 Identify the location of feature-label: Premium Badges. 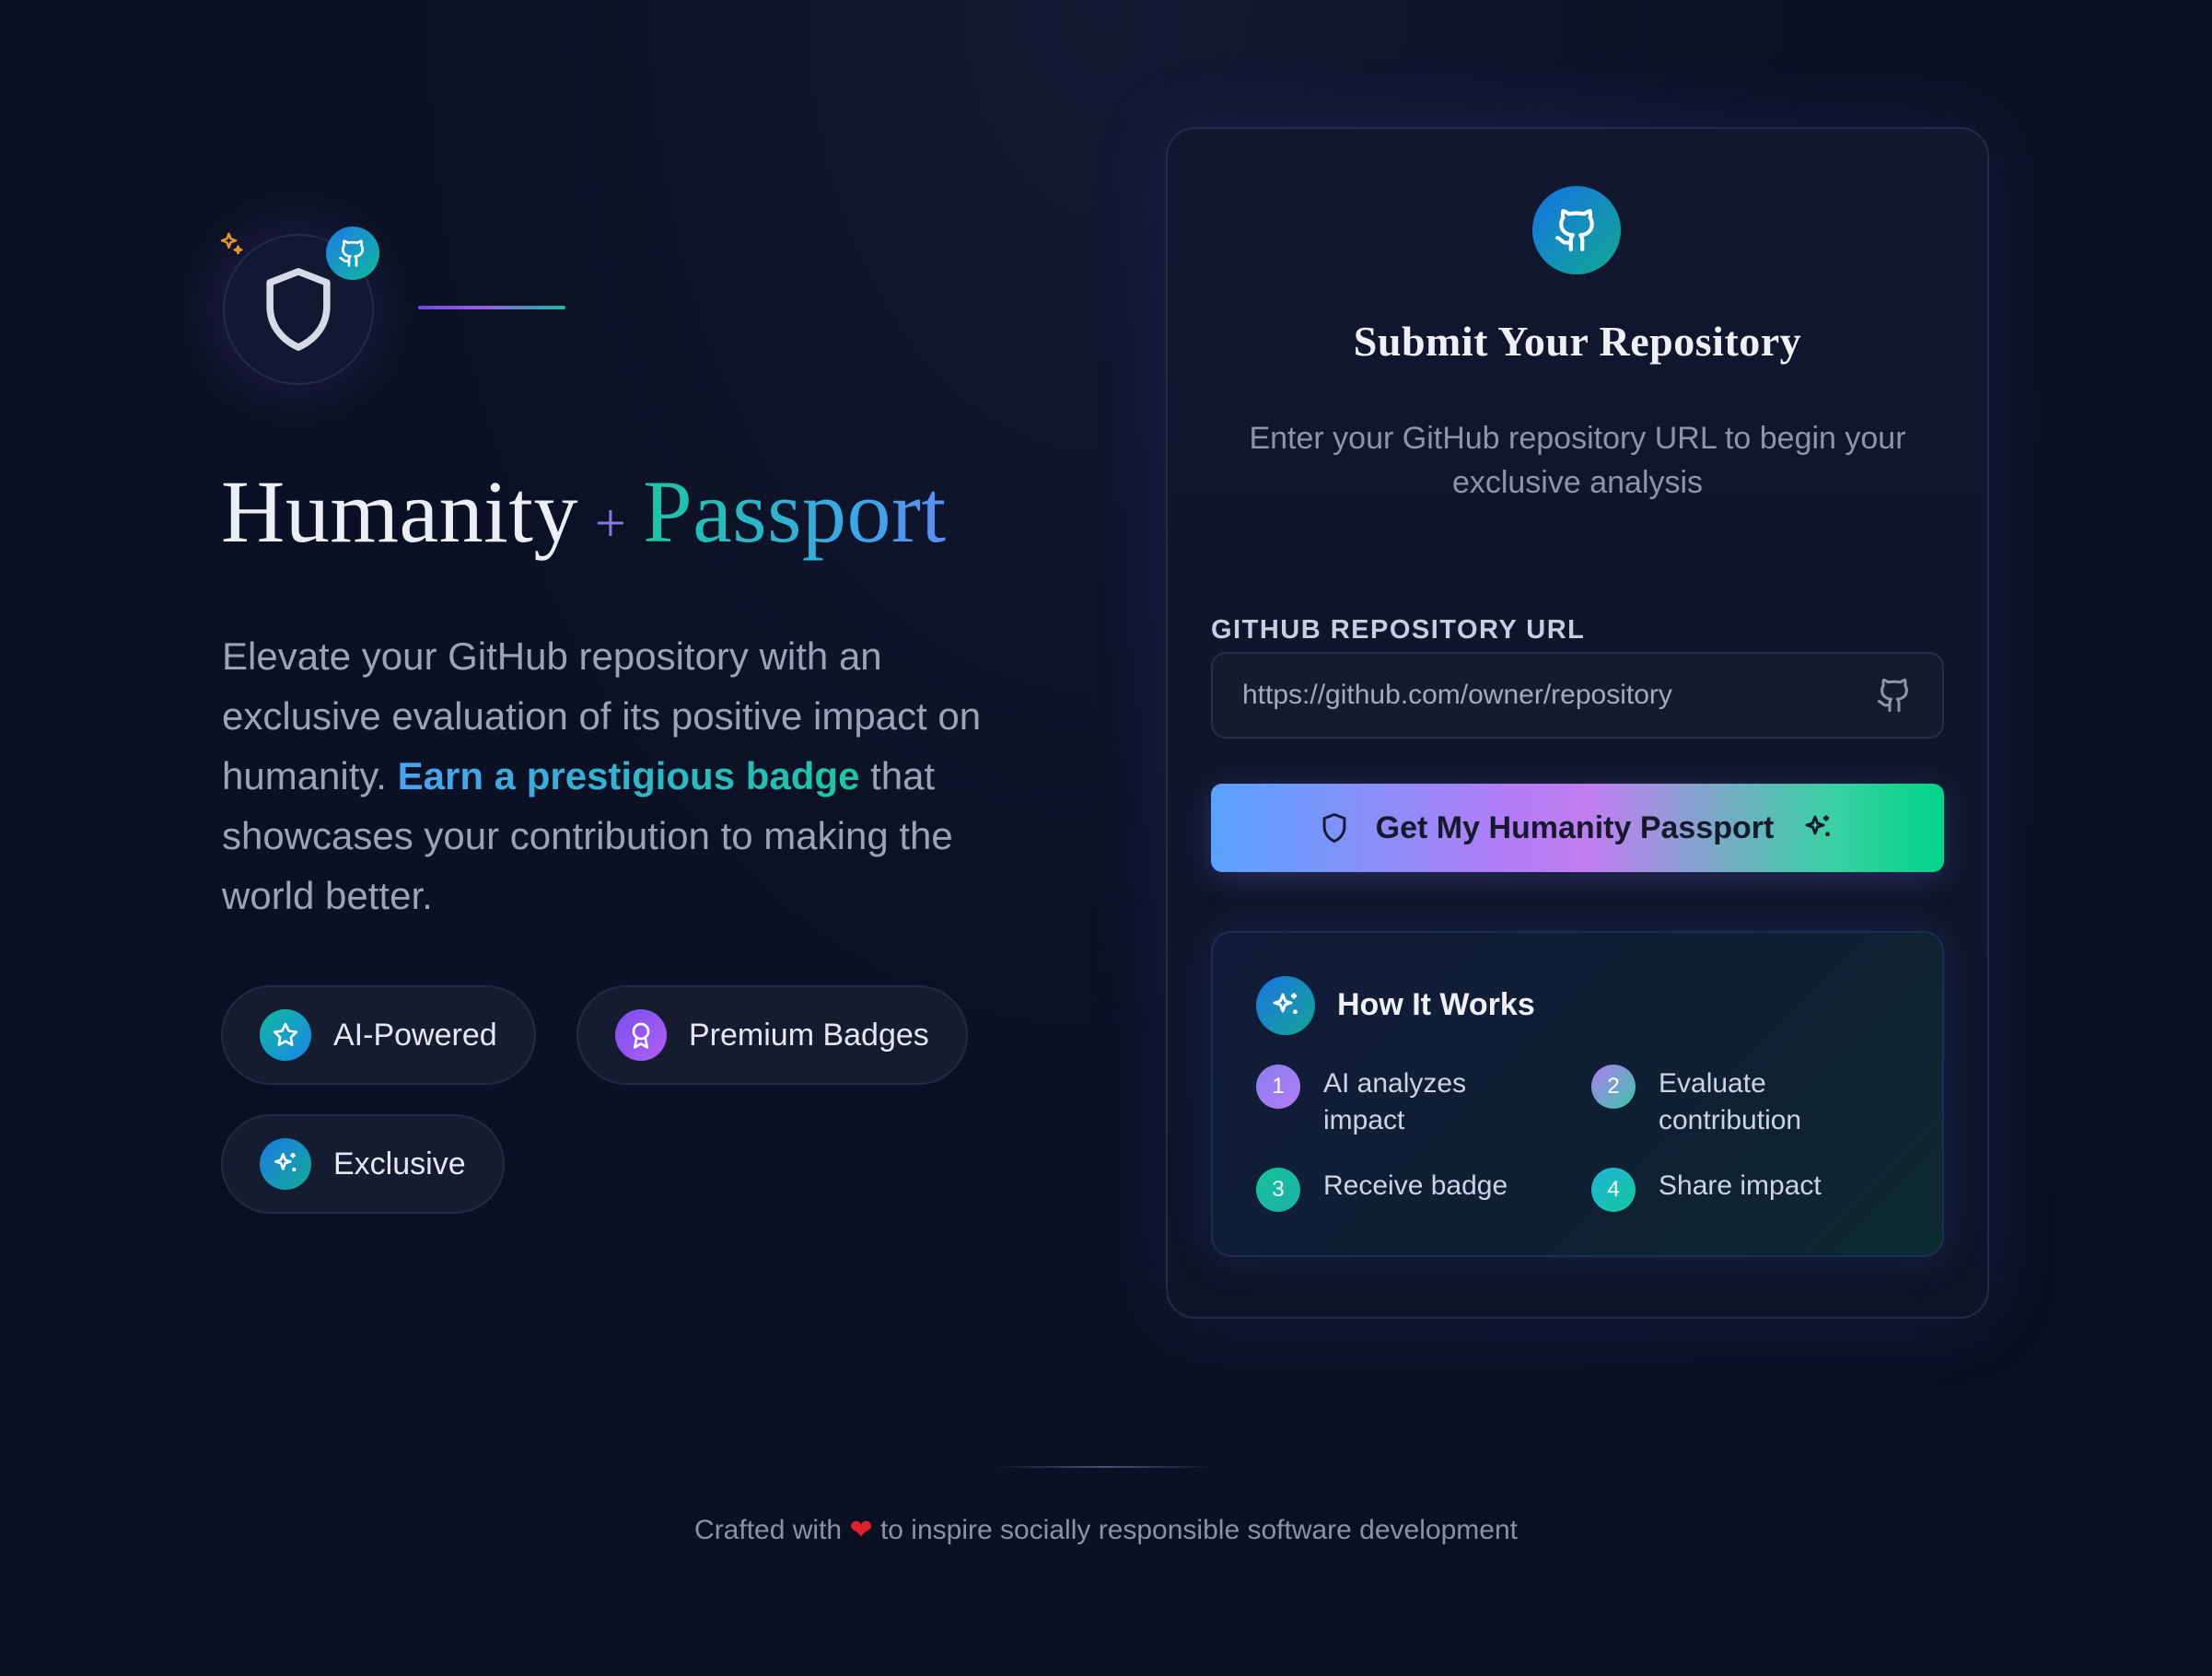
(809, 1035).